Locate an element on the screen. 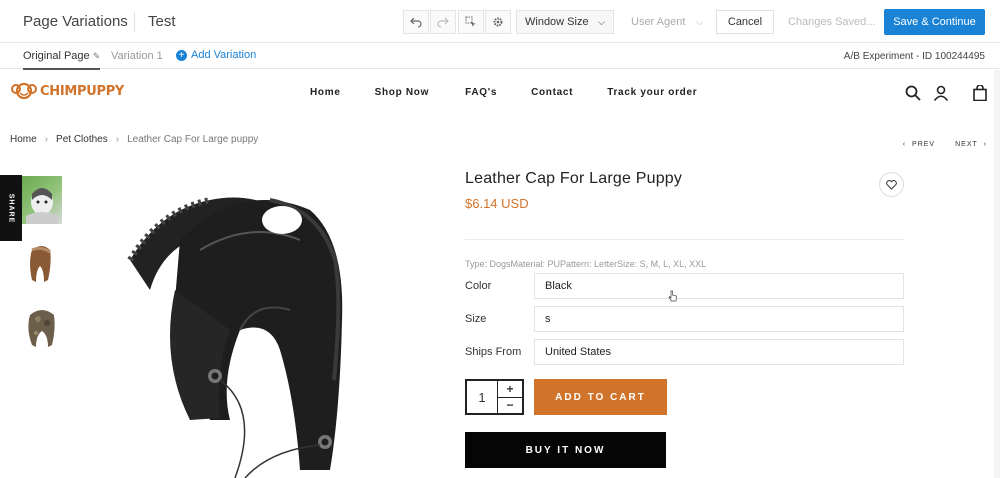  cancel-button: Cancel is located at coordinates (745, 22).